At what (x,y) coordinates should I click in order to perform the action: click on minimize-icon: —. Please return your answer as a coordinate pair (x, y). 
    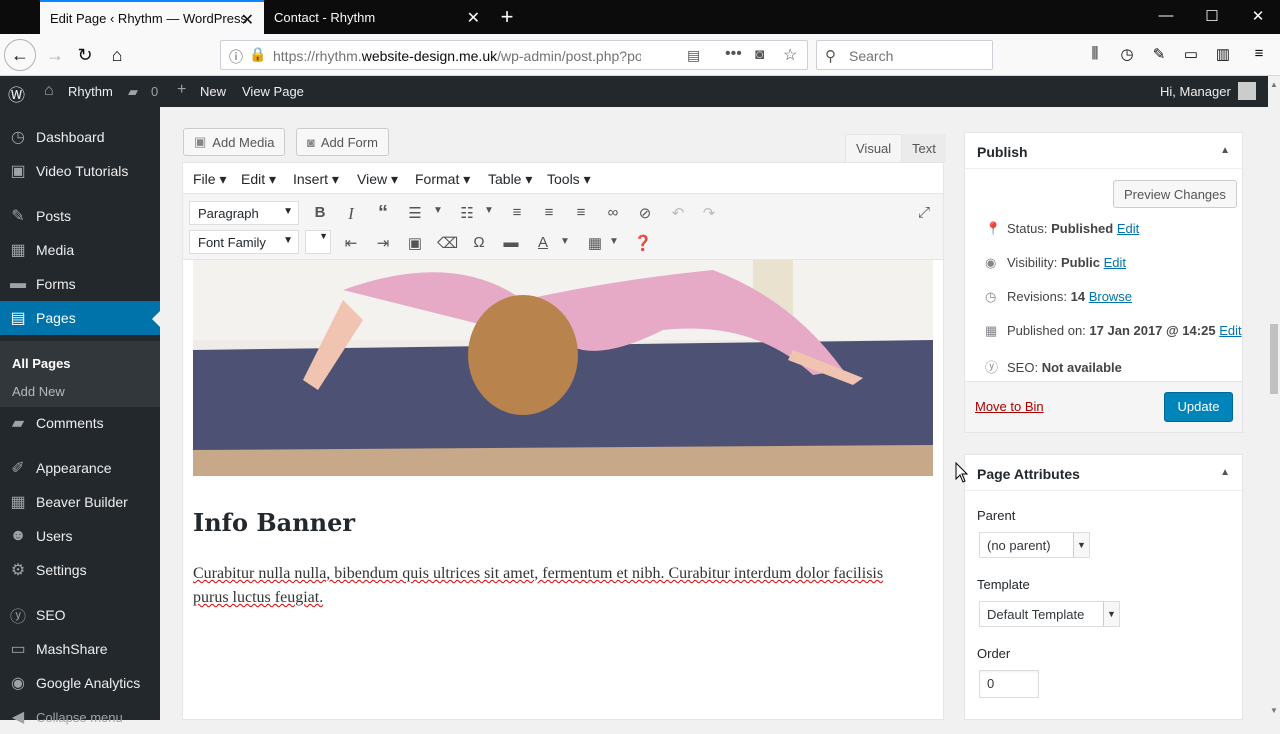
    Looking at the image, I should click on (1166, 15).